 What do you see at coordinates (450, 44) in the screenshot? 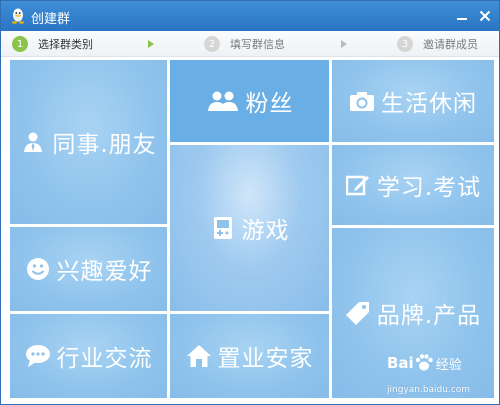
I see `step-label: 邀请群成员` at bounding box center [450, 44].